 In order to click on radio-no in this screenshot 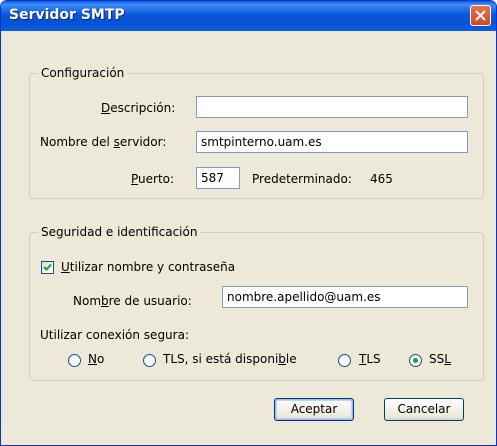, I will do `click(74, 360)`.